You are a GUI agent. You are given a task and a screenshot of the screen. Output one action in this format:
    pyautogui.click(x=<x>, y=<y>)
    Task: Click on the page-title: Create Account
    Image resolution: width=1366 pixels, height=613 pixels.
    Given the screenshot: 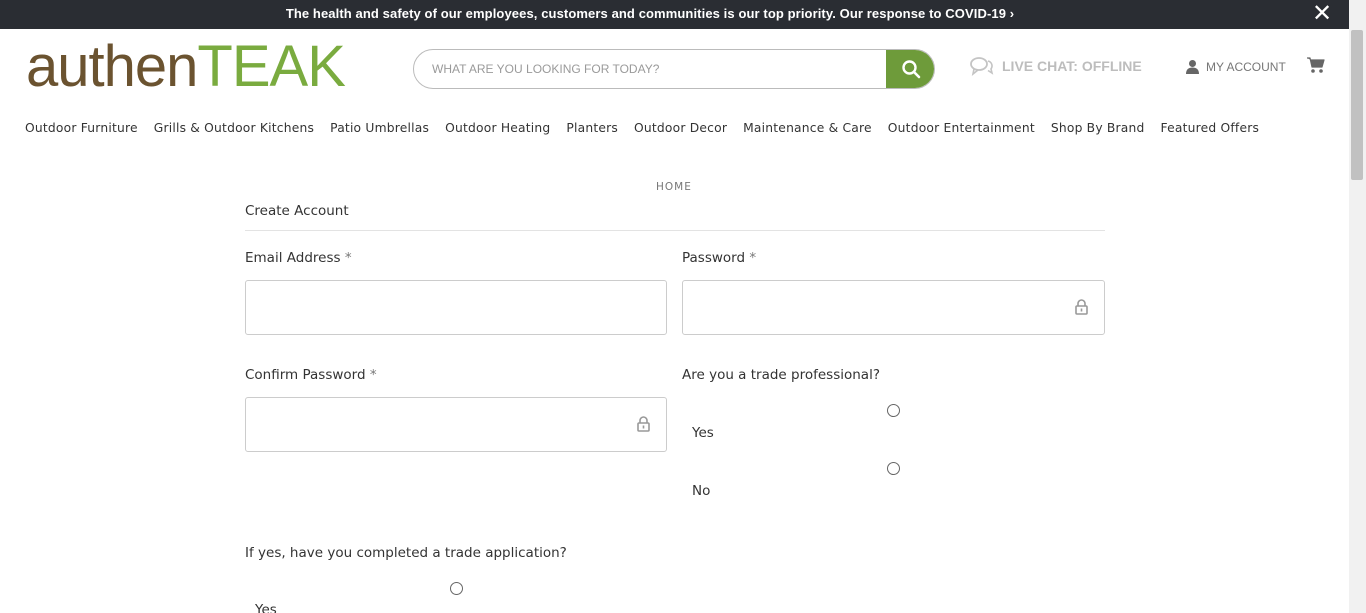 What is the action you would take?
    pyautogui.click(x=297, y=211)
    